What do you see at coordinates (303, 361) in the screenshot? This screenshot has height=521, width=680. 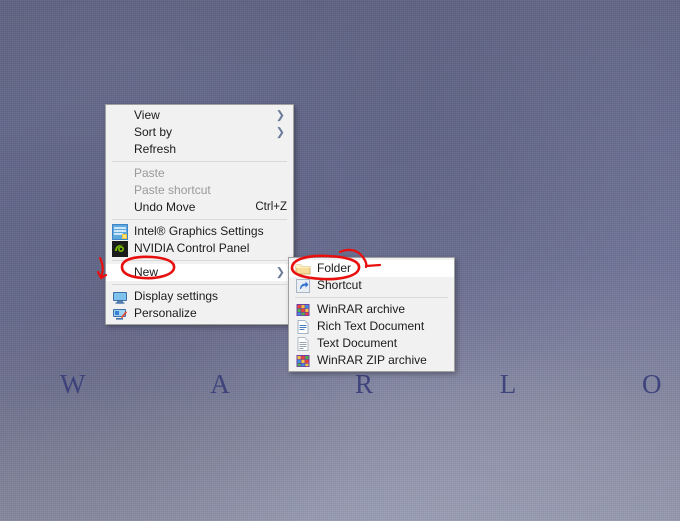 I see `winrar-zip-icon` at bounding box center [303, 361].